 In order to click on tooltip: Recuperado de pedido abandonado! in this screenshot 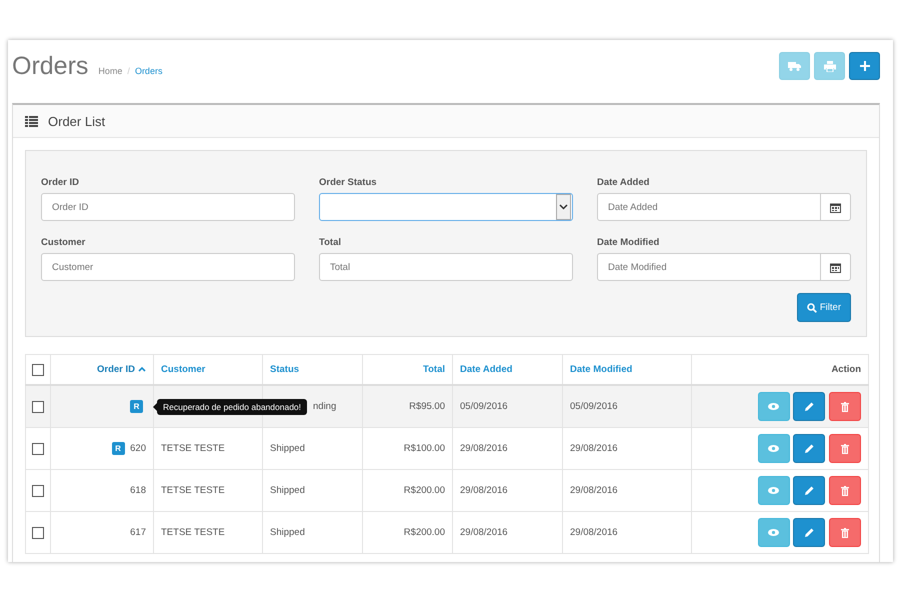, I will do `click(232, 407)`.